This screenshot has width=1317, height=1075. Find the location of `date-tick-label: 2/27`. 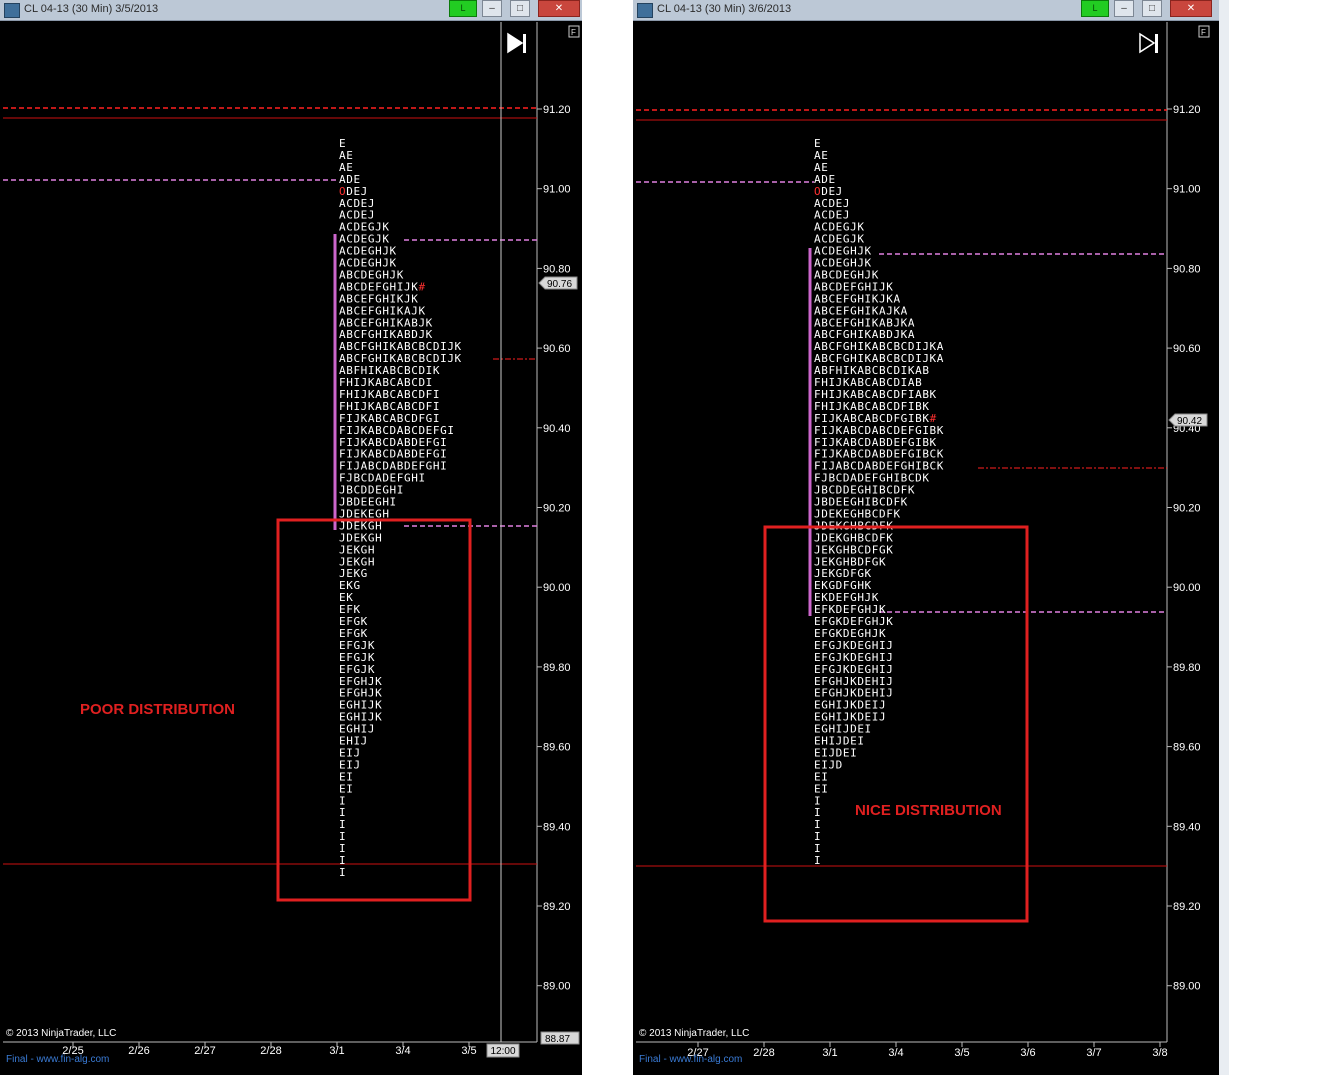

date-tick-label: 2/27 is located at coordinates (204, 1051).